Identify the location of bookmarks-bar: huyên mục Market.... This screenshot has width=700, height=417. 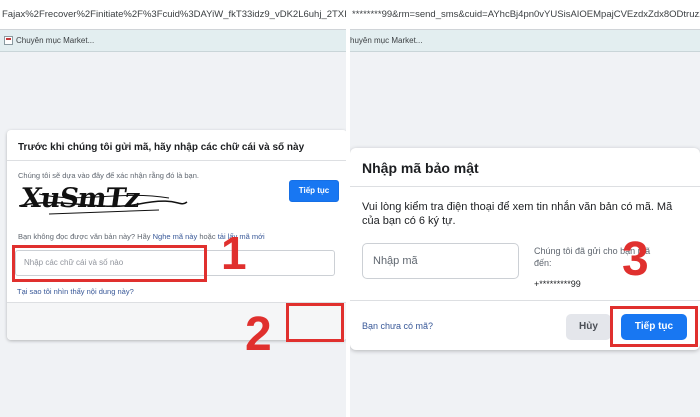
(525, 41).